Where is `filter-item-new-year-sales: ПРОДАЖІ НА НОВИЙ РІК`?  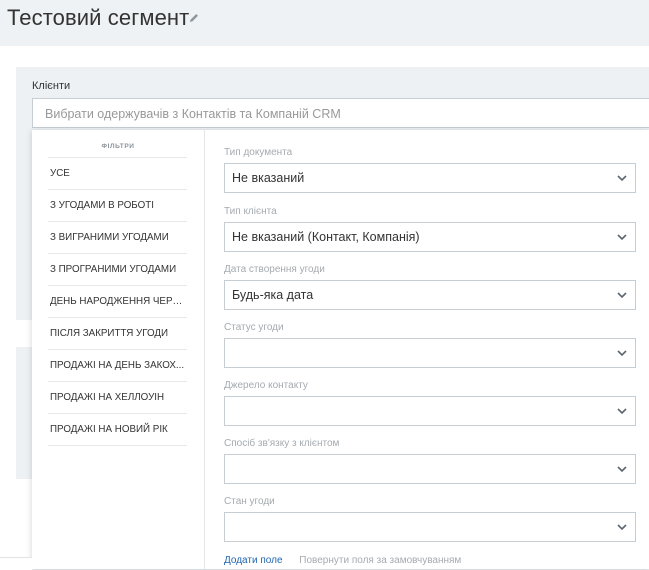
filter-item-new-year-sales: ПРОДАЖІ НА НОВИЙ РІК is located at coordinates (117, 429).